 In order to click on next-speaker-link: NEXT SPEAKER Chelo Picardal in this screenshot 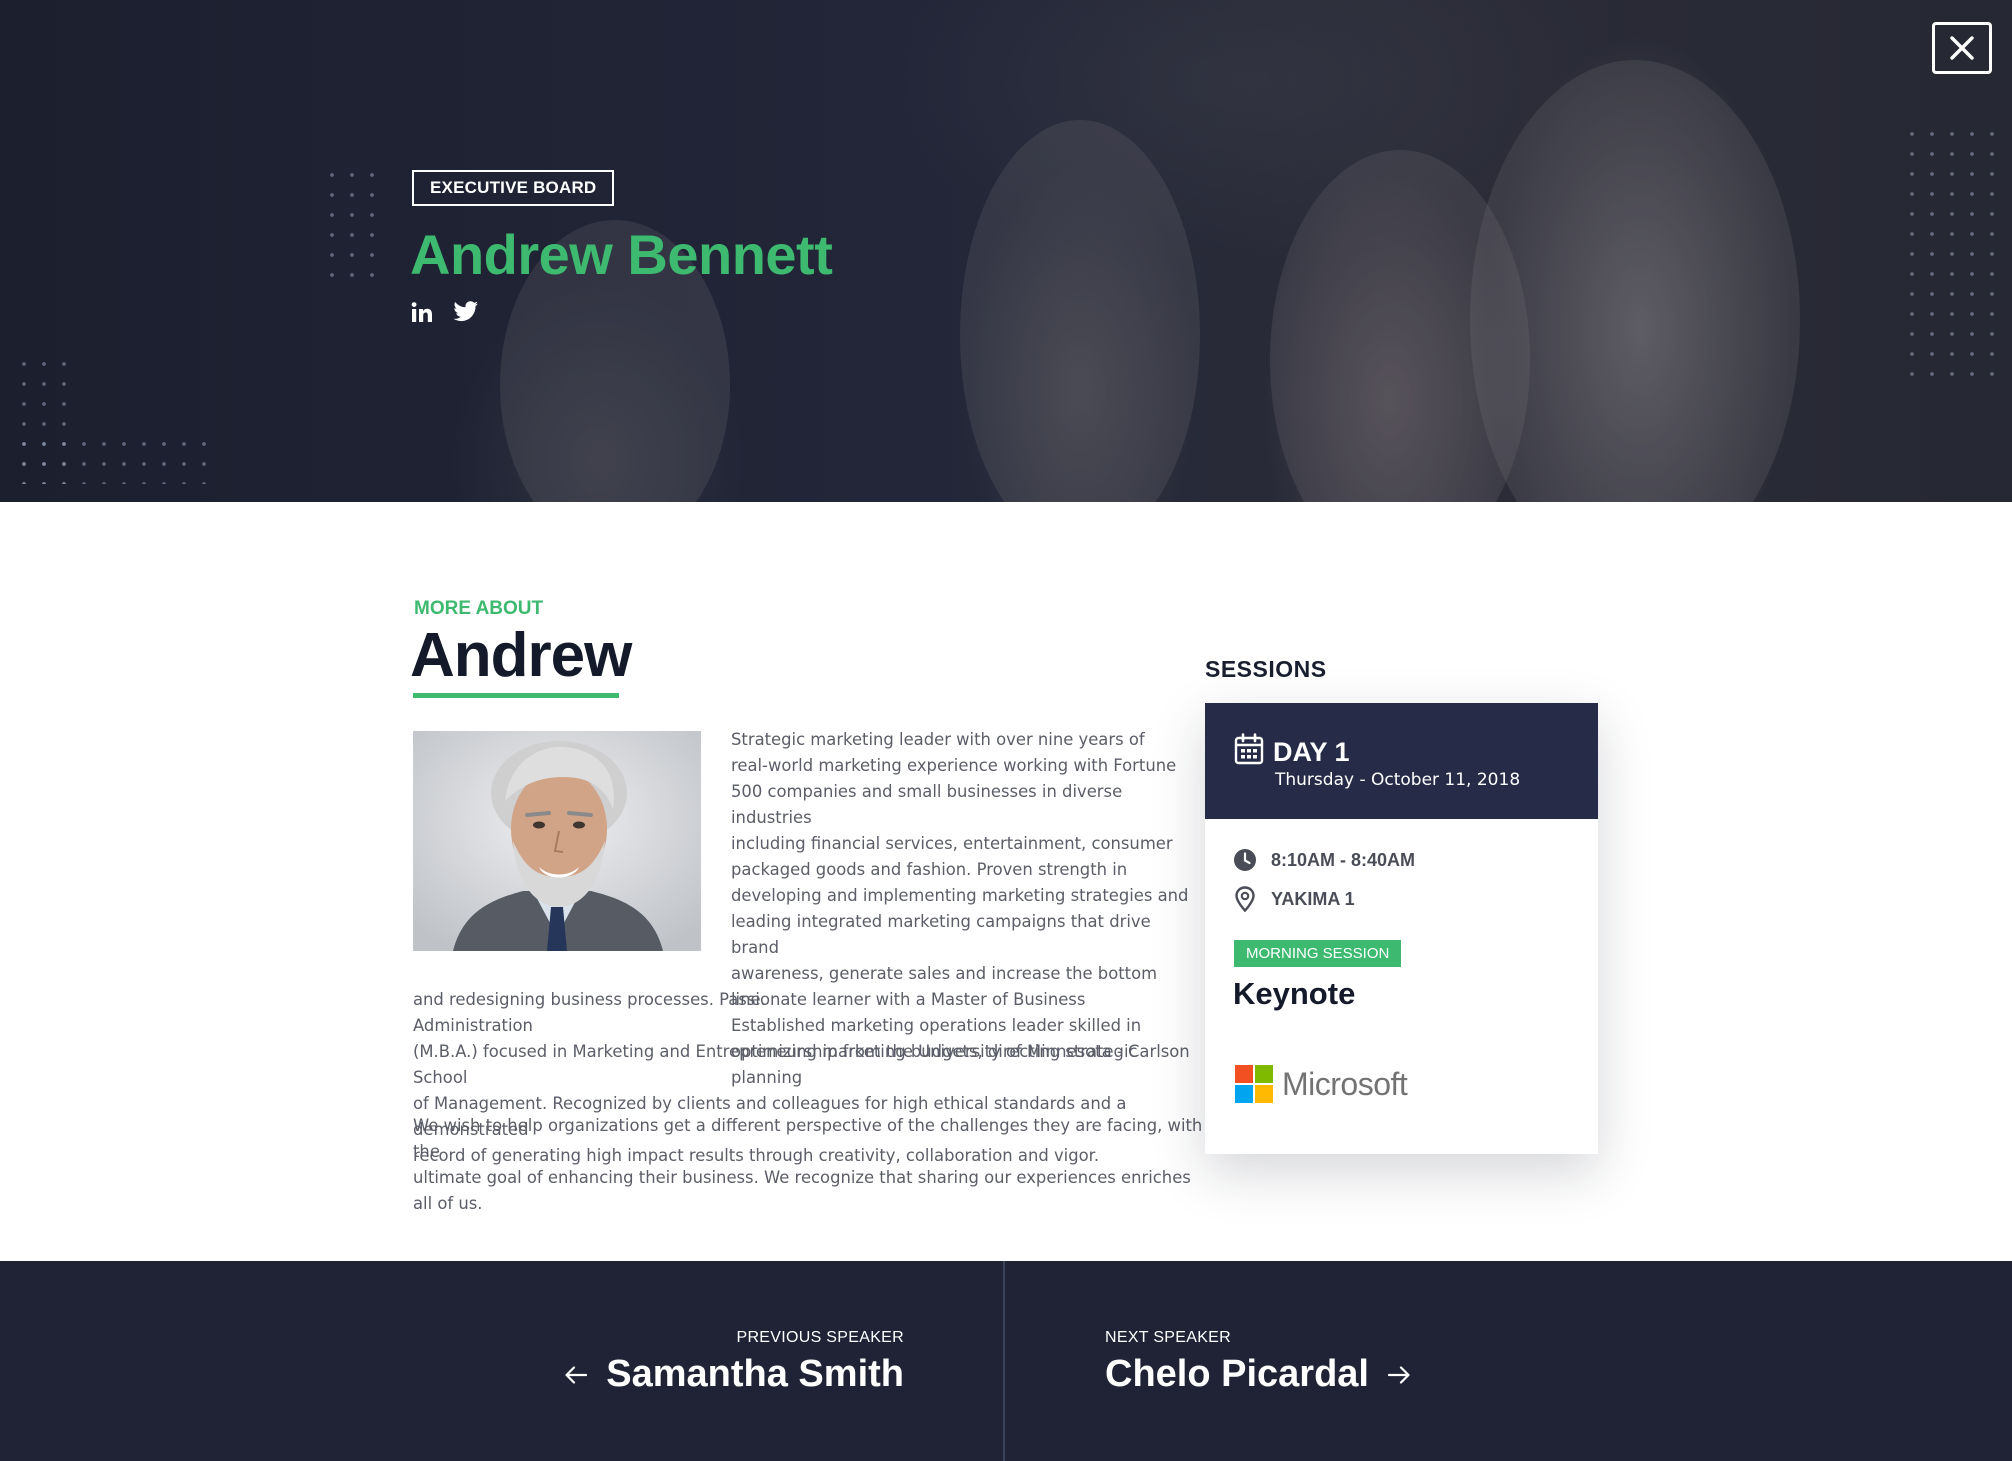, I will do `click(1258, 1362)`.